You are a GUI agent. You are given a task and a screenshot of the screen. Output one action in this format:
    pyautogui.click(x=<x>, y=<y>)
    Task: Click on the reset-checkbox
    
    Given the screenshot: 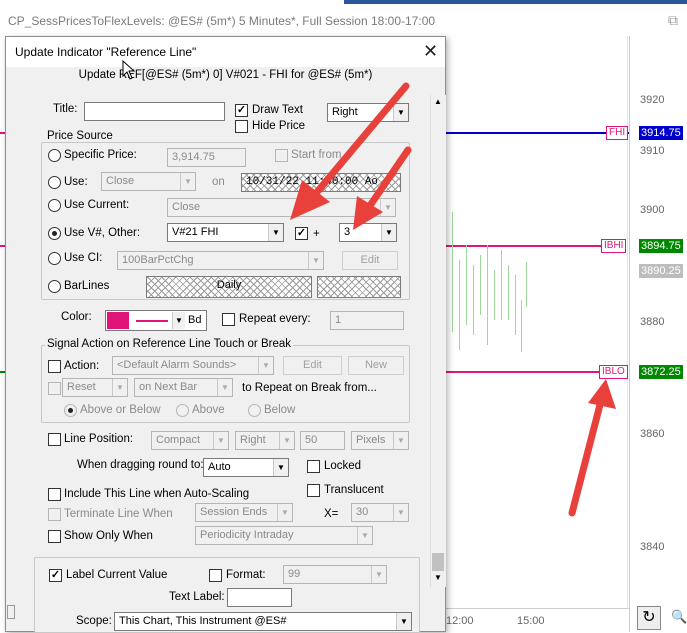 What is the action you would take?
    pyautogui.click(x=54, y=388)
    